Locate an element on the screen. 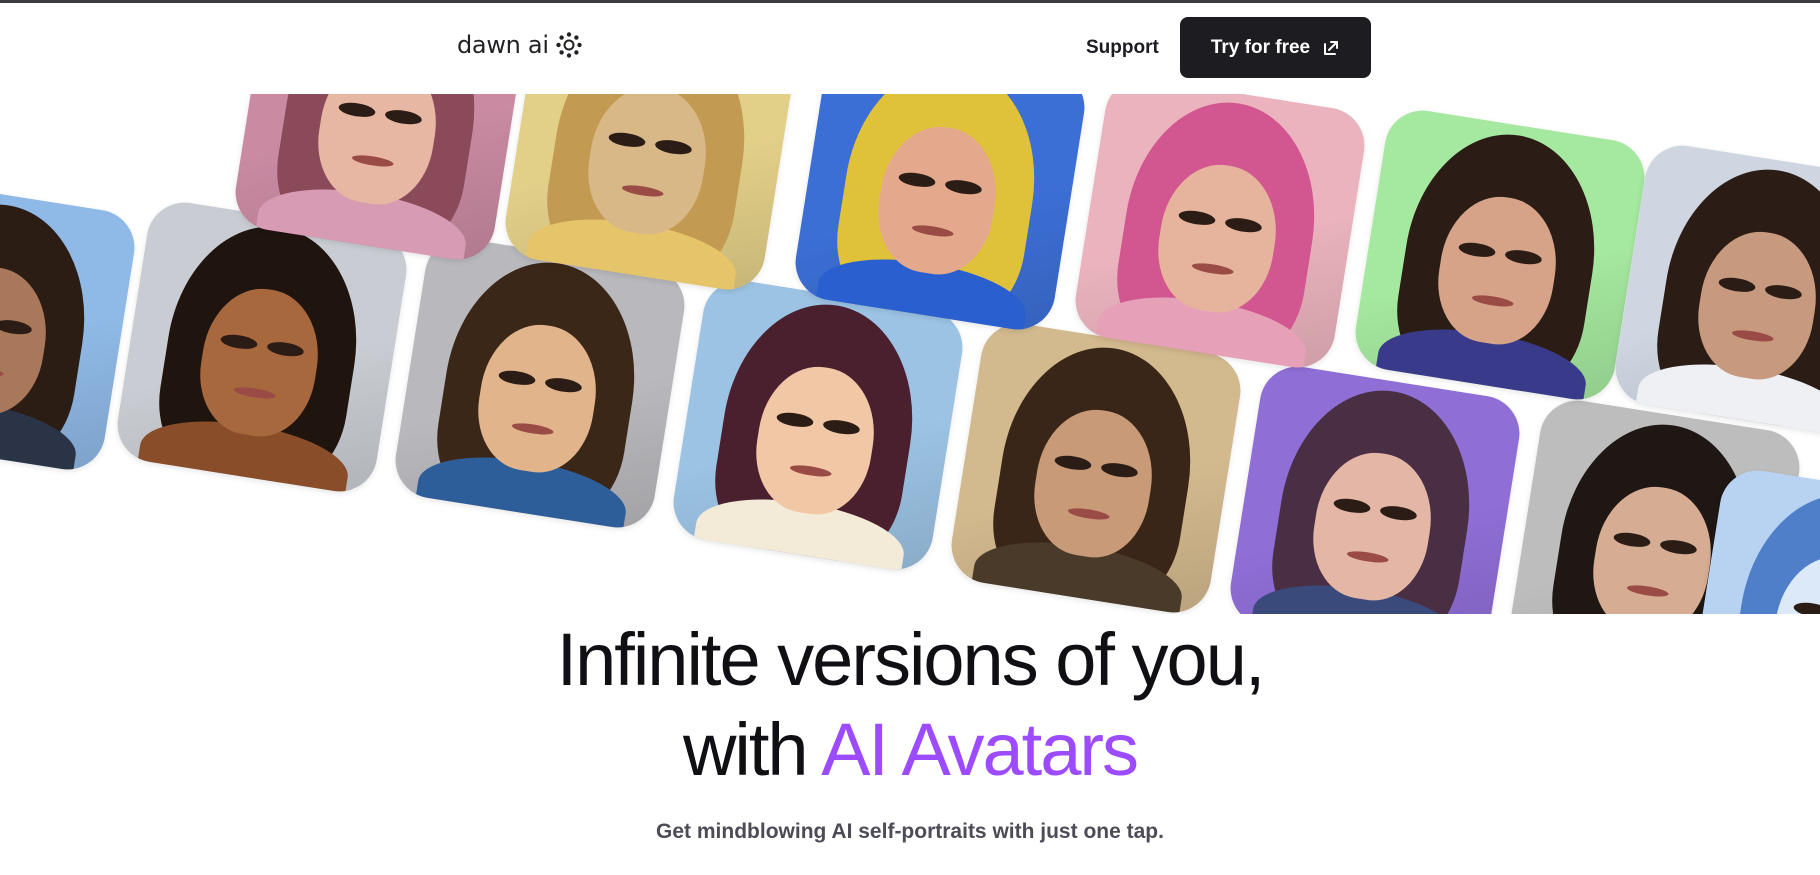  headline-with: with is located at coordinates (745, 749).